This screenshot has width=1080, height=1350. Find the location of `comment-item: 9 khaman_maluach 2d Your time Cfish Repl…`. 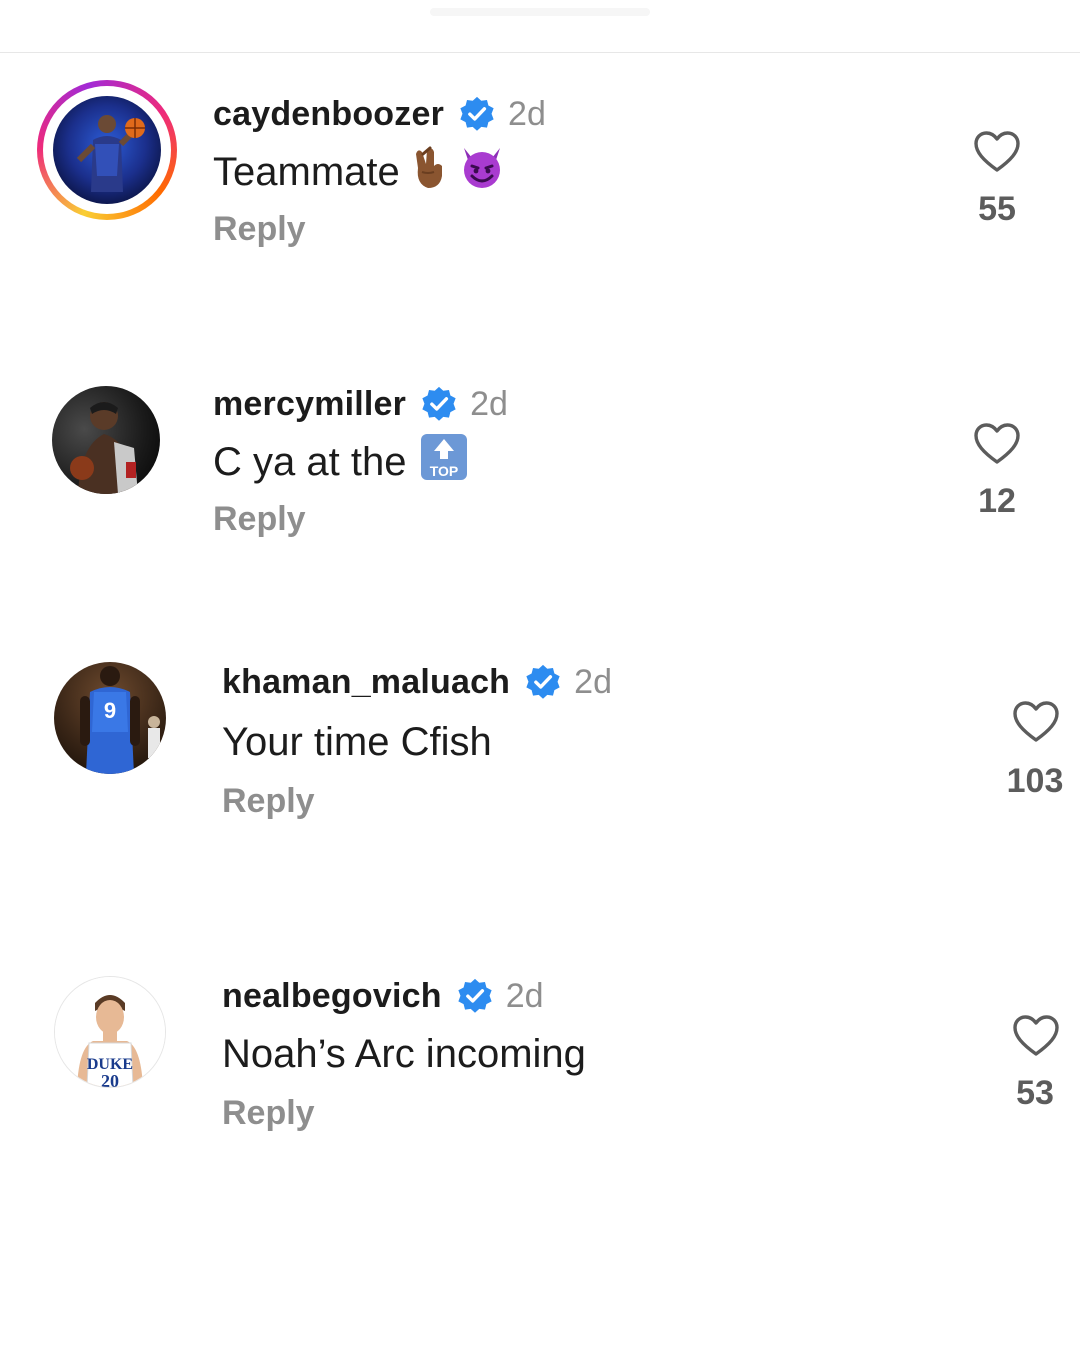

comment-item: 9 khaman_maluach 2d Your time Cfish Repl… is located at coordinates (540, 750).